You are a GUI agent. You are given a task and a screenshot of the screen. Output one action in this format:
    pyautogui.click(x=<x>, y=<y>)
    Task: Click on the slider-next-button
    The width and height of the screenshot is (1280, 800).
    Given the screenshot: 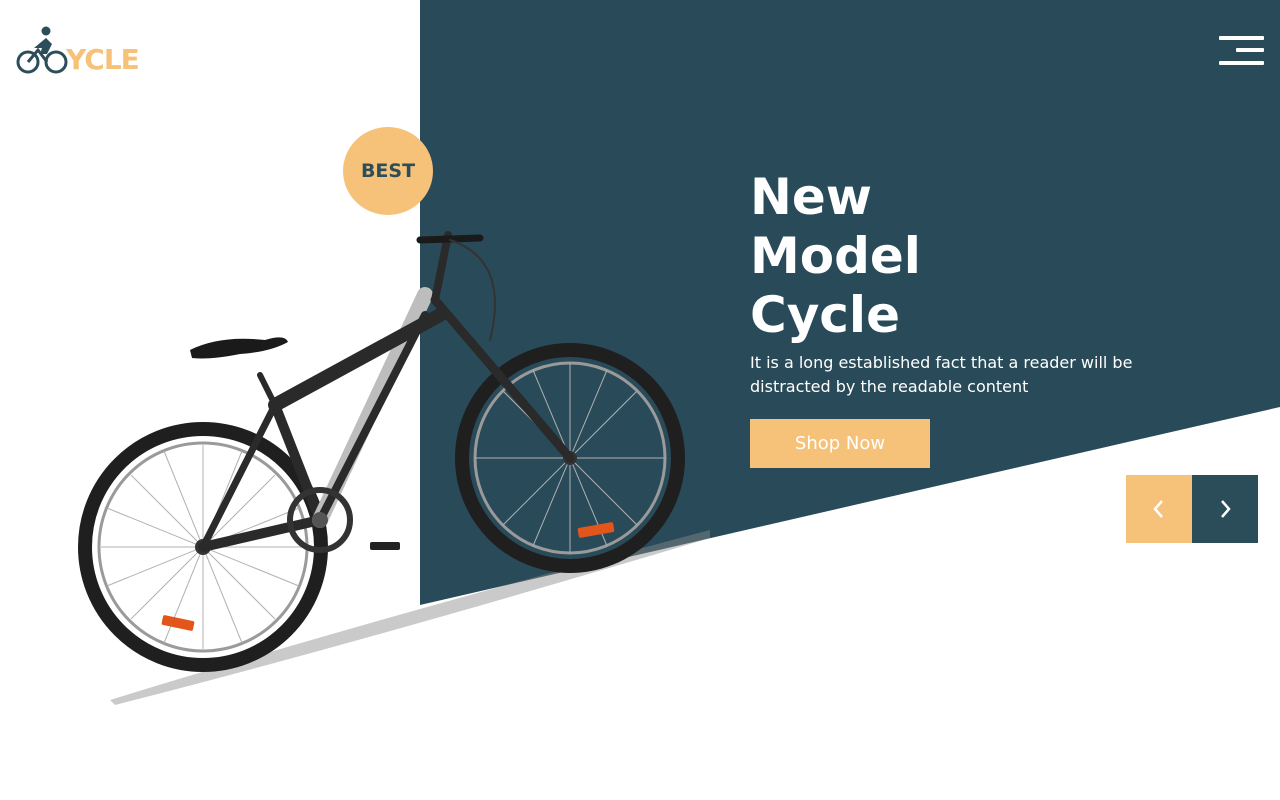 What is the action you would take?
    pyautogui.click(x=1225, y=509)
    